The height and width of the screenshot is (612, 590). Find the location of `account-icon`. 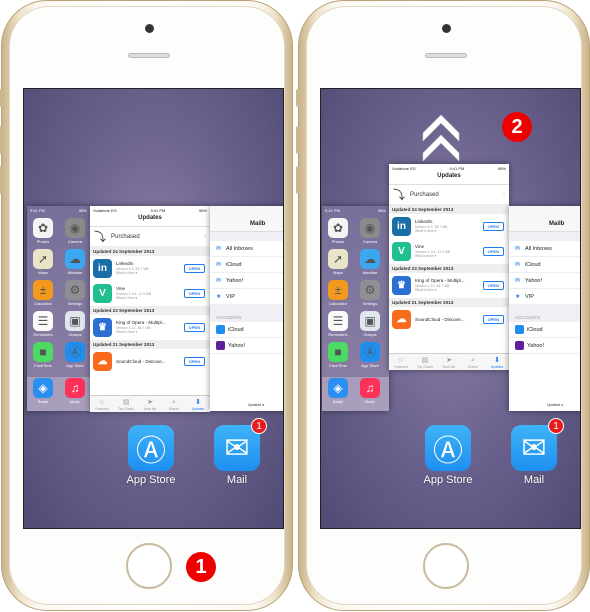

account-icon is located at coordinates (220, 345).